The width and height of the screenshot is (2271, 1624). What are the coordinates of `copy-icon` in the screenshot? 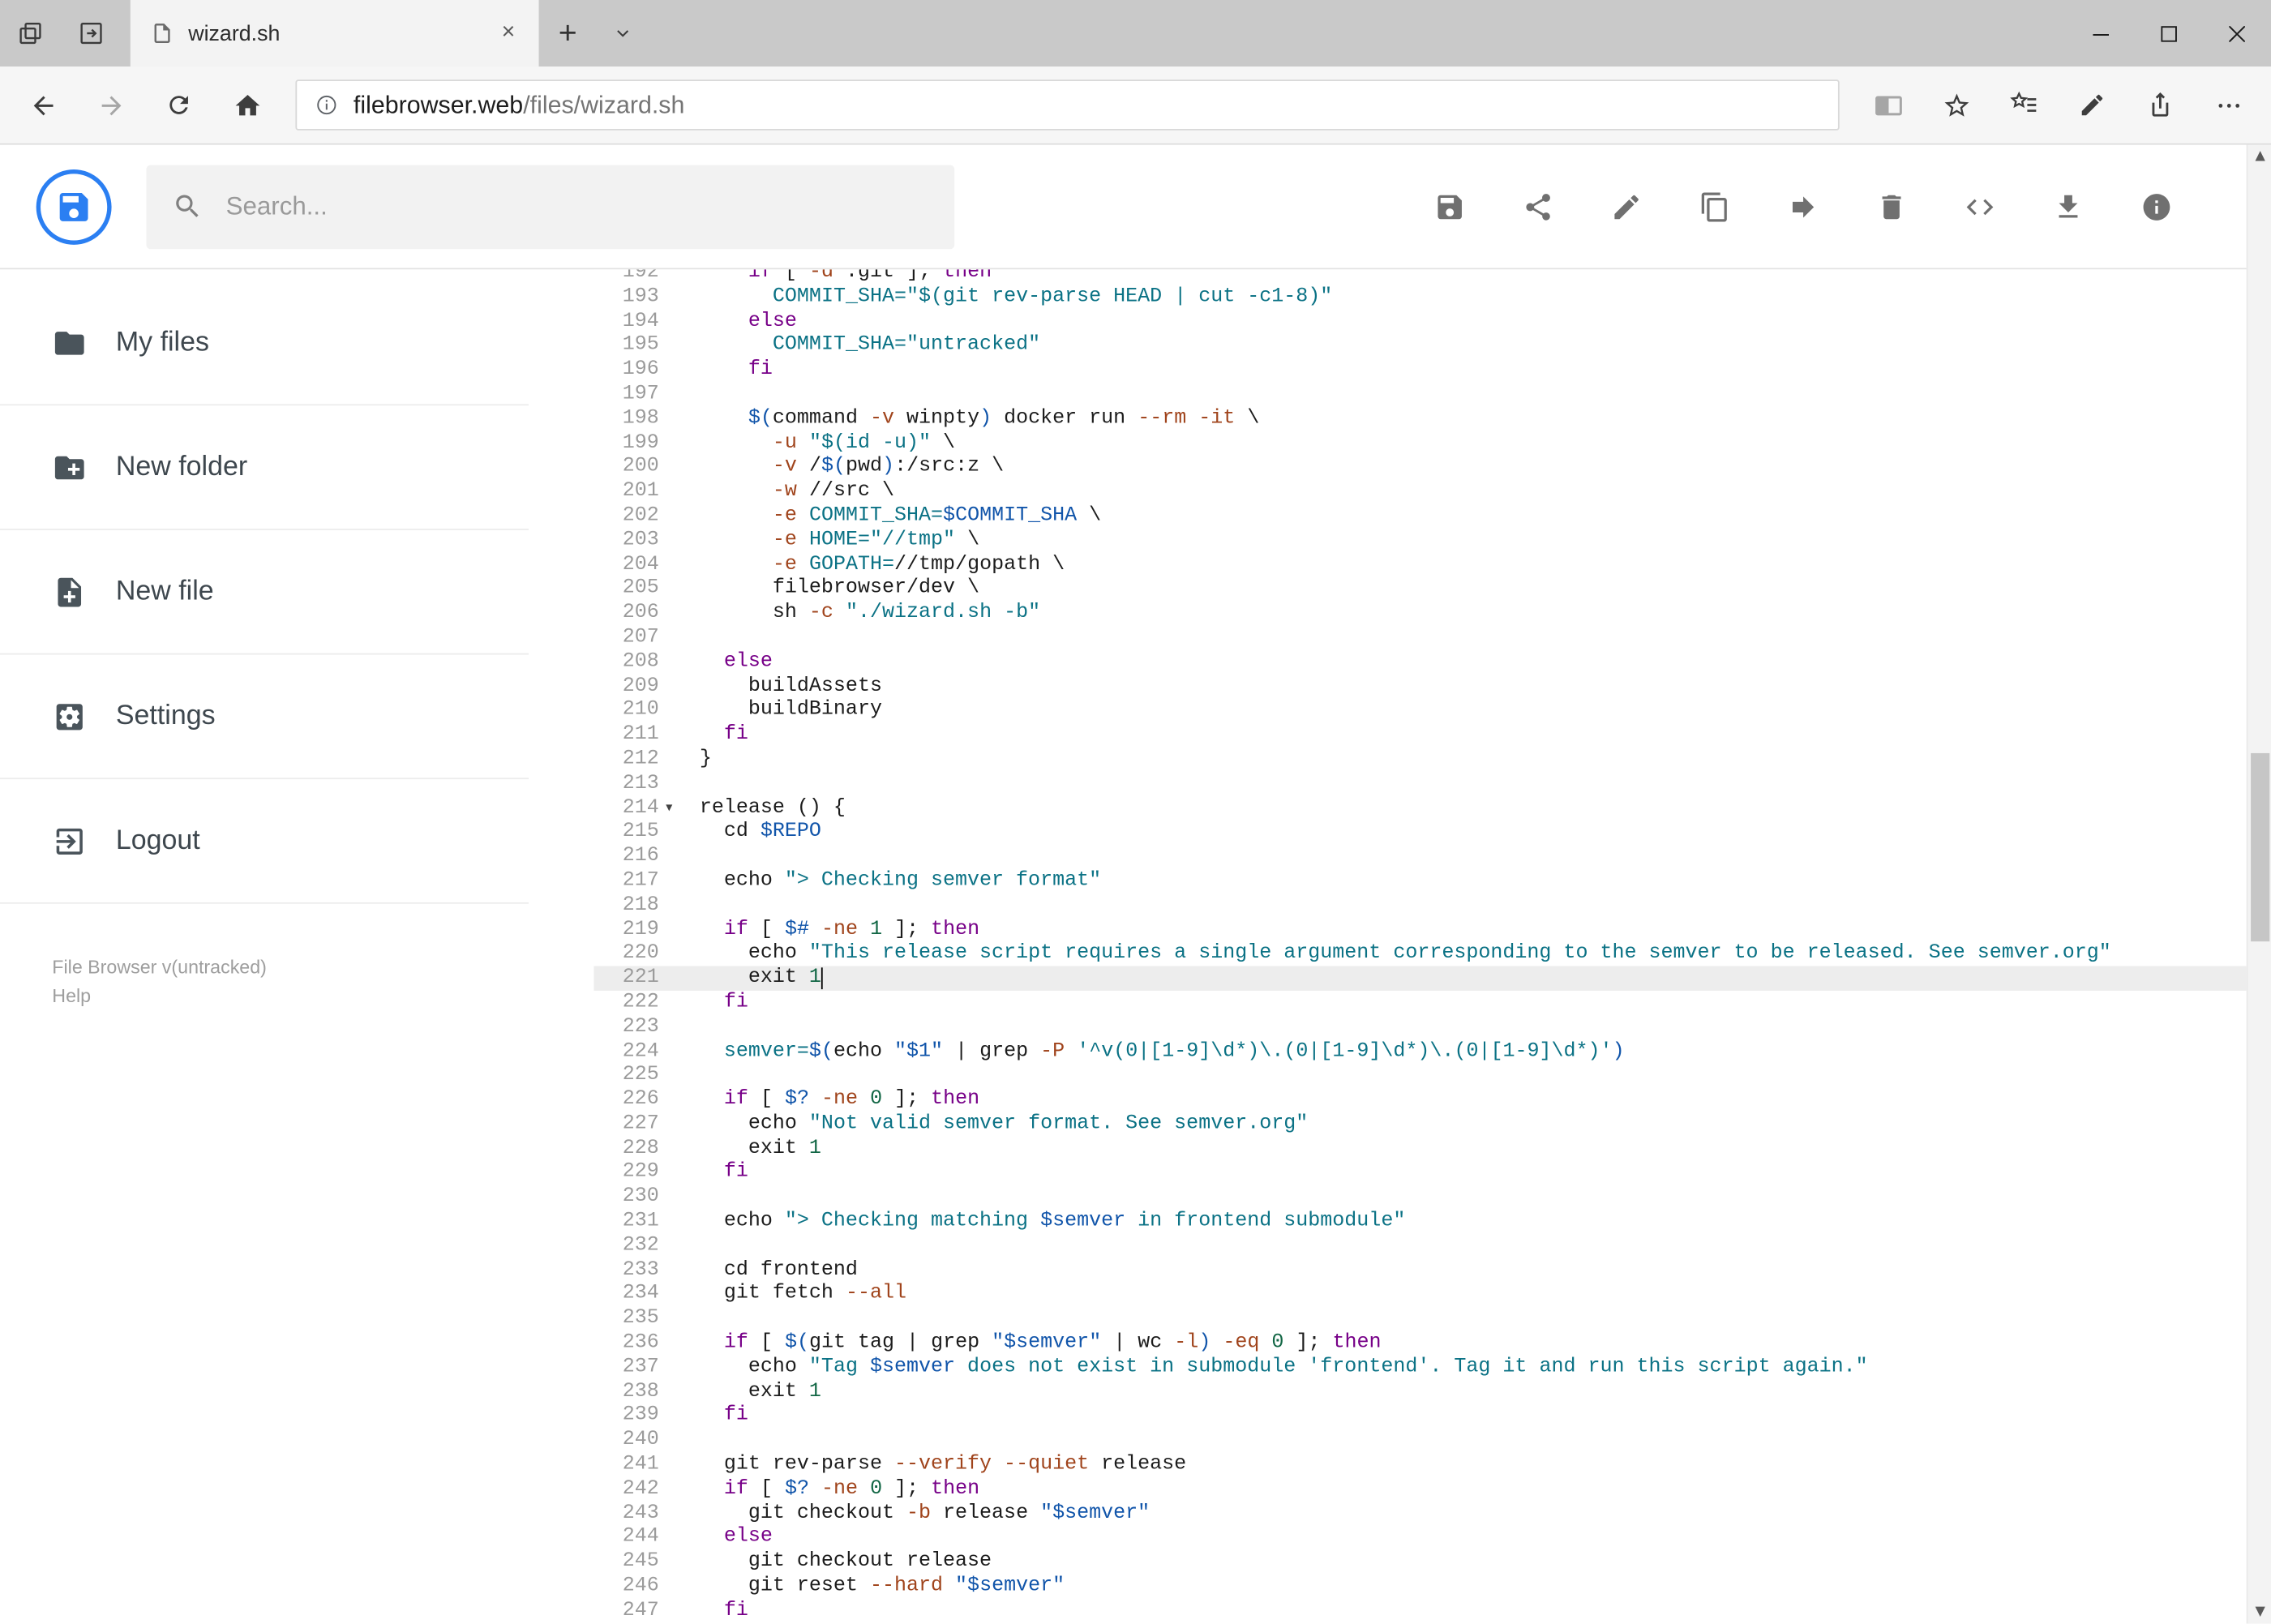 It's located at (1715, 207).